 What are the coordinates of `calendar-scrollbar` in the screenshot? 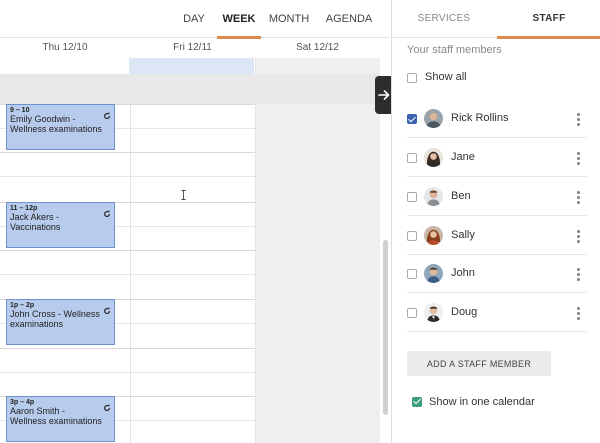 It's located at (385, 327).